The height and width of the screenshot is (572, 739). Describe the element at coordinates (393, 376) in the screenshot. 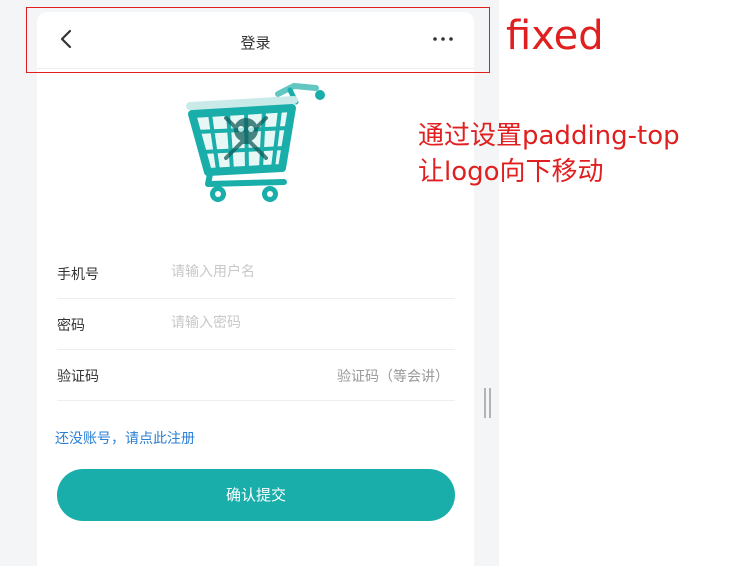

I see `get-code-button: 验证码（等会讲）` at that location.